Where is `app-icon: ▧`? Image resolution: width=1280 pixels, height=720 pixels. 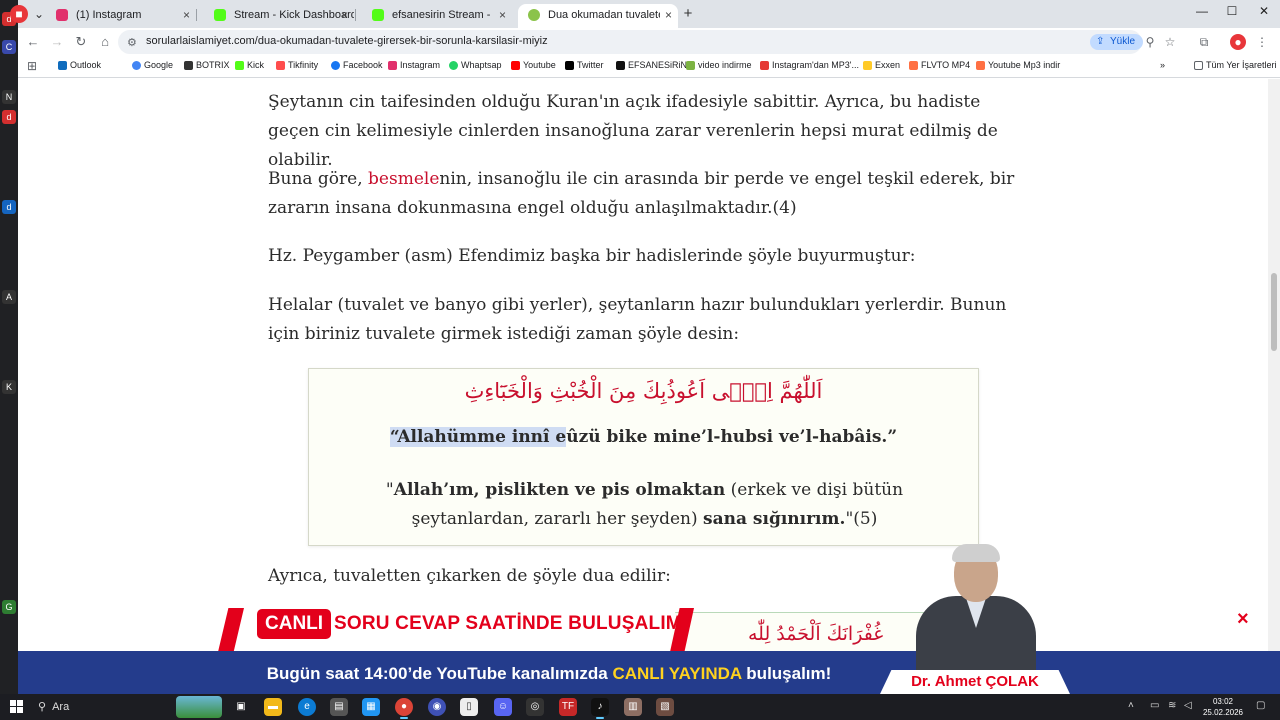 app-icon: ▧ is located at coordinates (665, 707).